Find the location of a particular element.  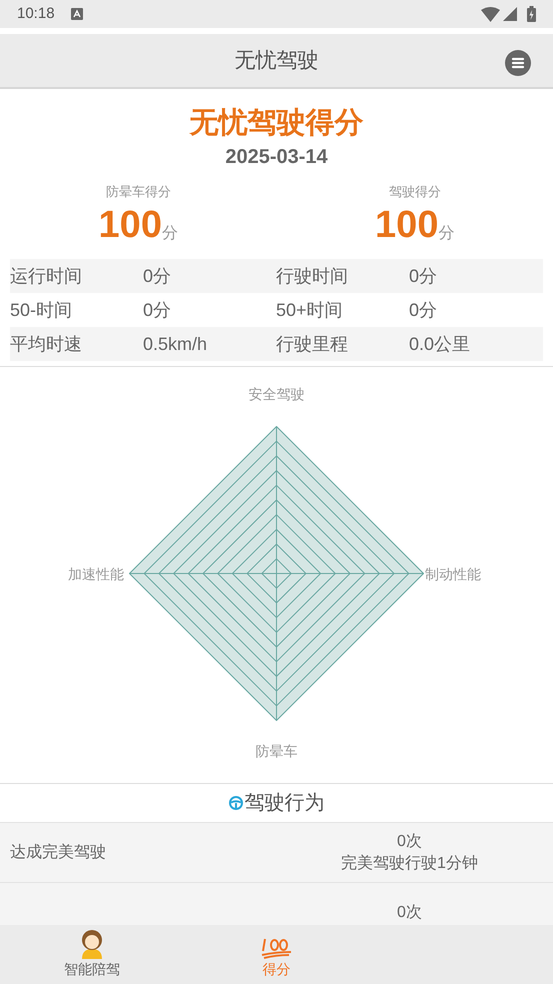

stat-label: 运行时间 is located at coordinates (46, 276).